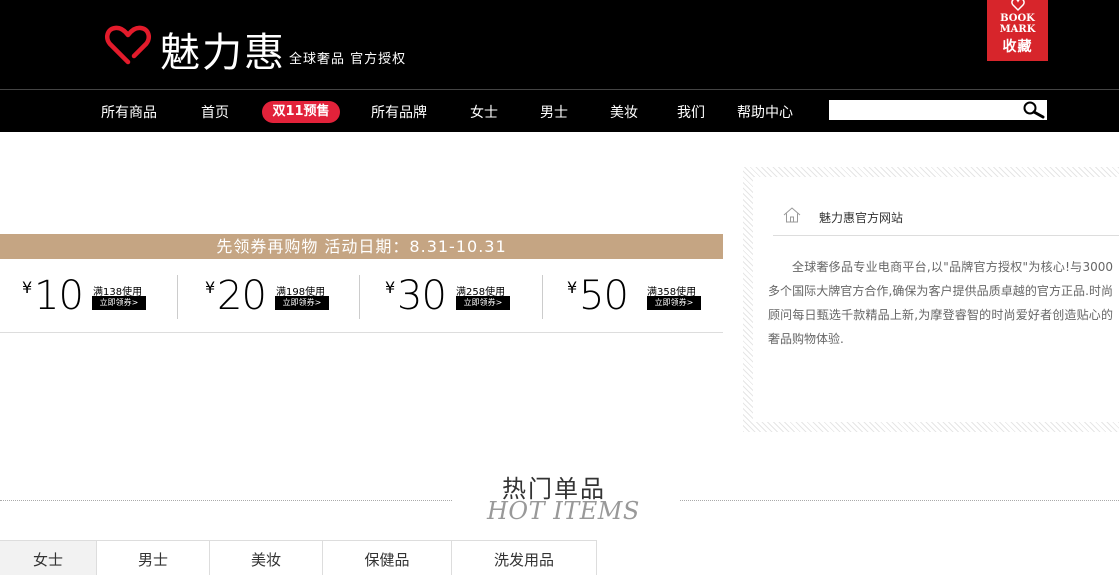 This screenshot has width=1119, height=579. What do you see at coordinates (792, 215) in the screenshot?
I see `home-icon` at bounding box center [792, 215].